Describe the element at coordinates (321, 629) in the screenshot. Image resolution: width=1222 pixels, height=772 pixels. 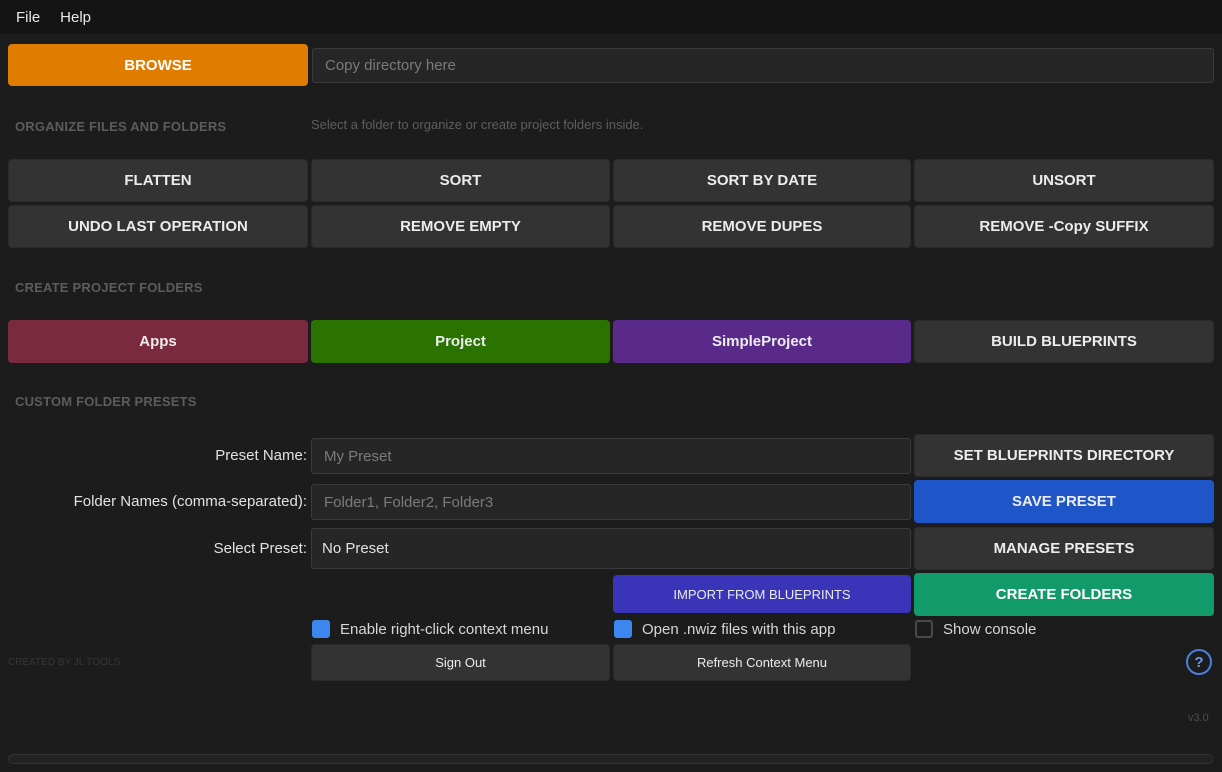
I see `context-menu-checkbox` at that location.